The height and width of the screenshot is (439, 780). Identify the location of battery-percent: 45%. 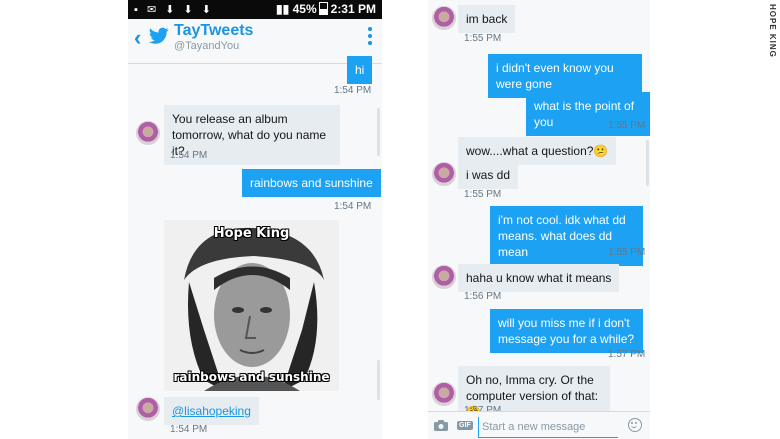
(304, 9).